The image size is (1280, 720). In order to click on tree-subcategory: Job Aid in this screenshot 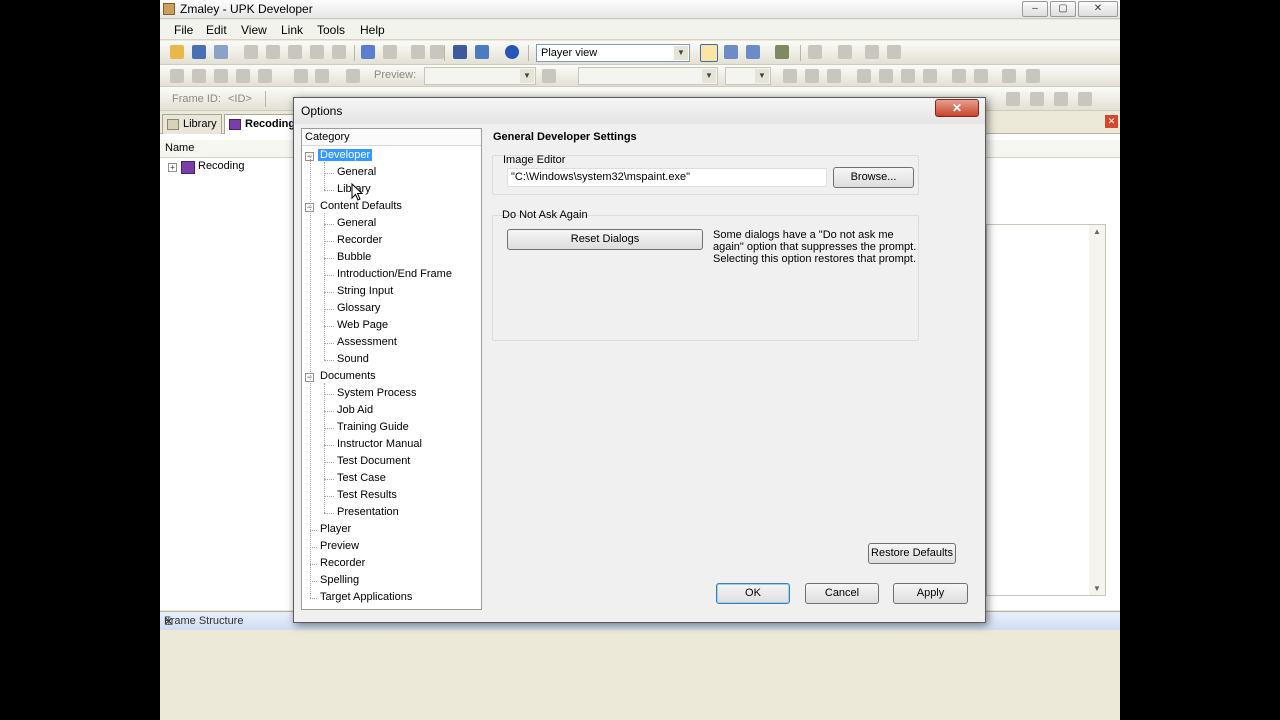, I will do `click(355, 411)`.